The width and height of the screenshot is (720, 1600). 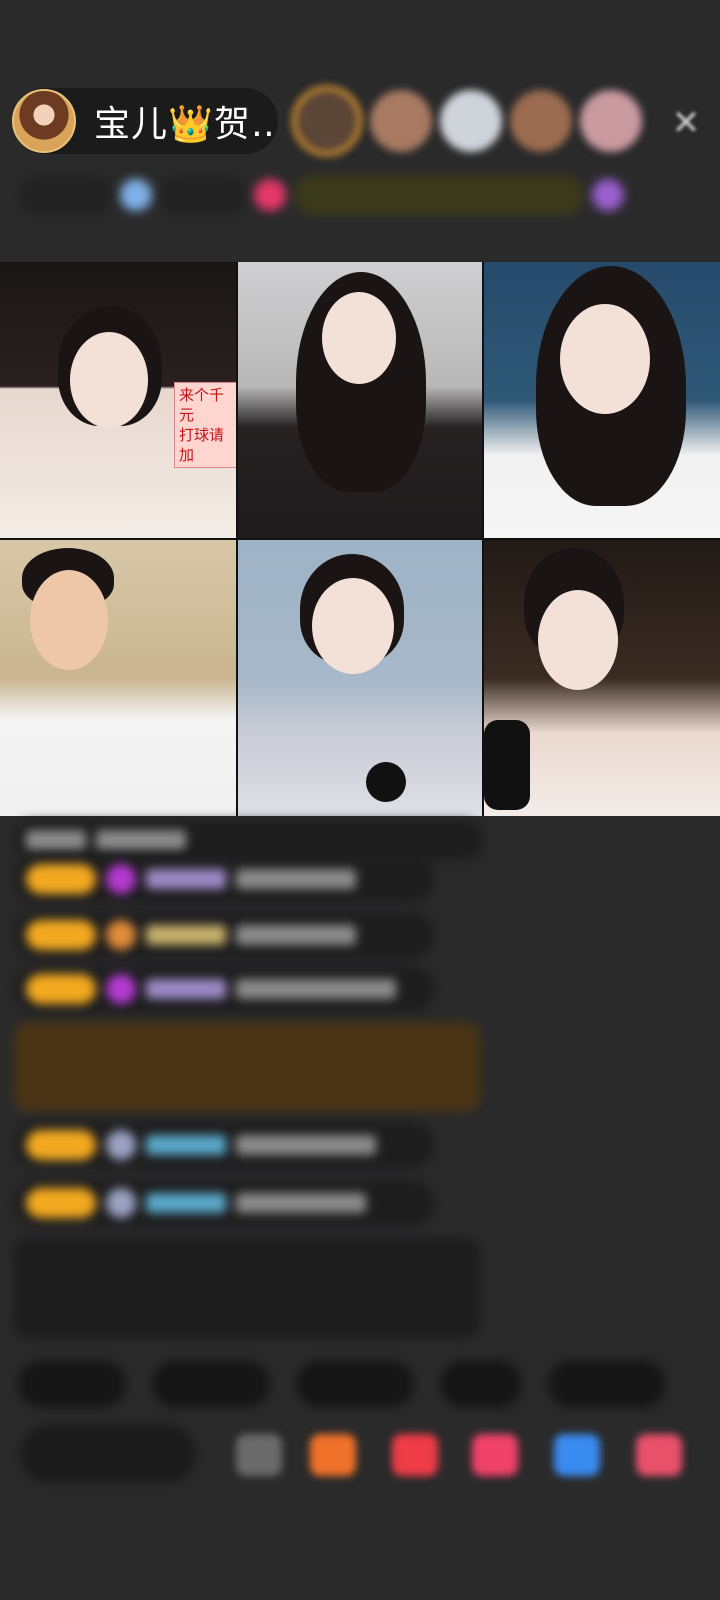 I want to click on rank-chip, so click(x=66, y=195).